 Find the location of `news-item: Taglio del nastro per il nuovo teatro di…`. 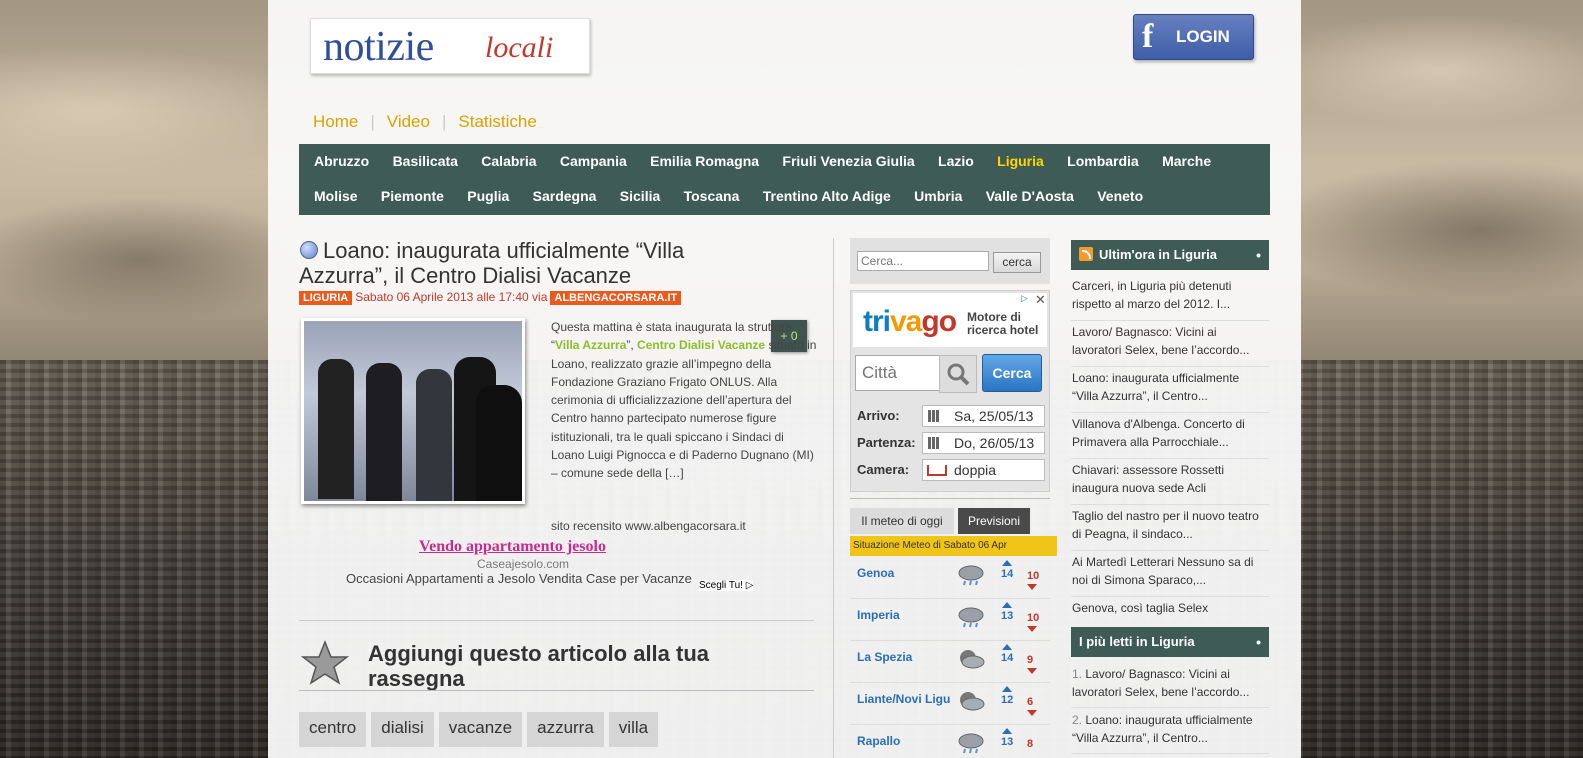

news-item: Taglio del nastro per il nuovo teatro di… is located at coordinates (1170, 528).